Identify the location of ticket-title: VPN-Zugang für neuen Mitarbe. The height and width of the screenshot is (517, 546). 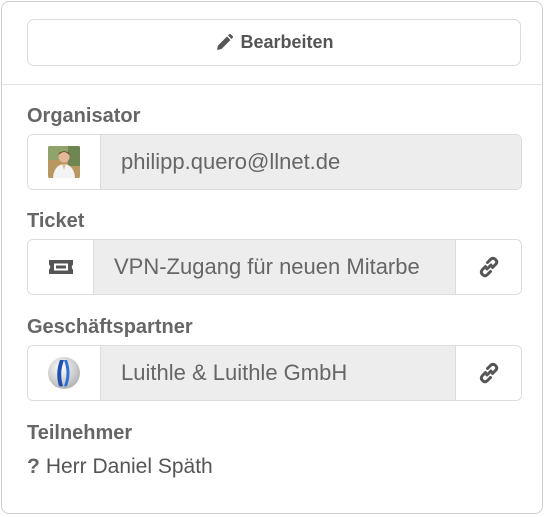
(274, 267).